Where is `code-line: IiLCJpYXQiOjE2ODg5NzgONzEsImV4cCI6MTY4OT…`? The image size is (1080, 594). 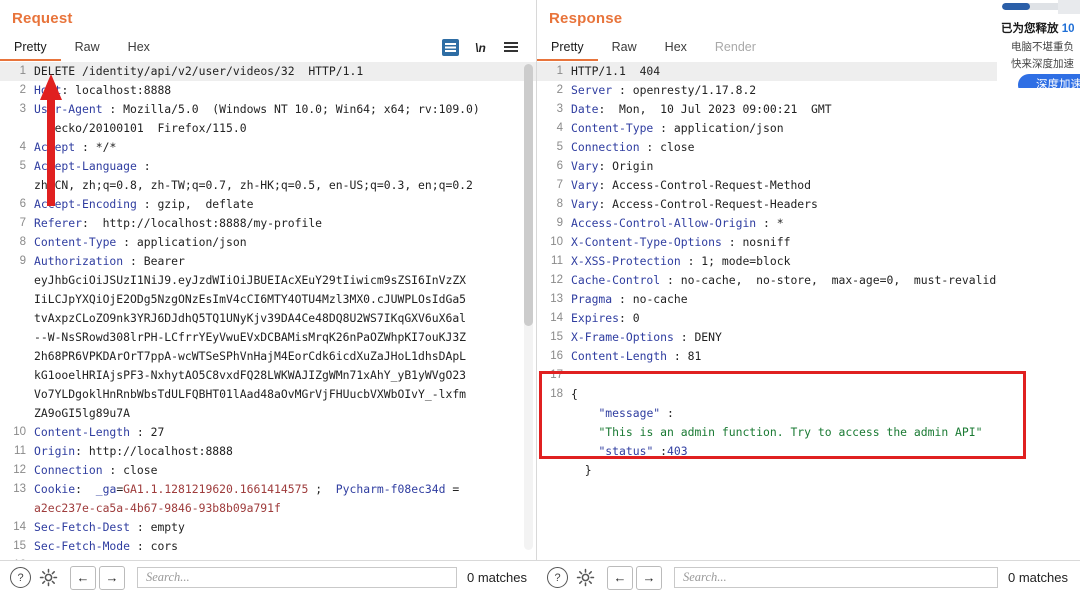
code-line: IiLCJpYXQiOjE2ODg5NzgONzEsImV4cCI6MTY4OT… is located at coordinates (268, 299).